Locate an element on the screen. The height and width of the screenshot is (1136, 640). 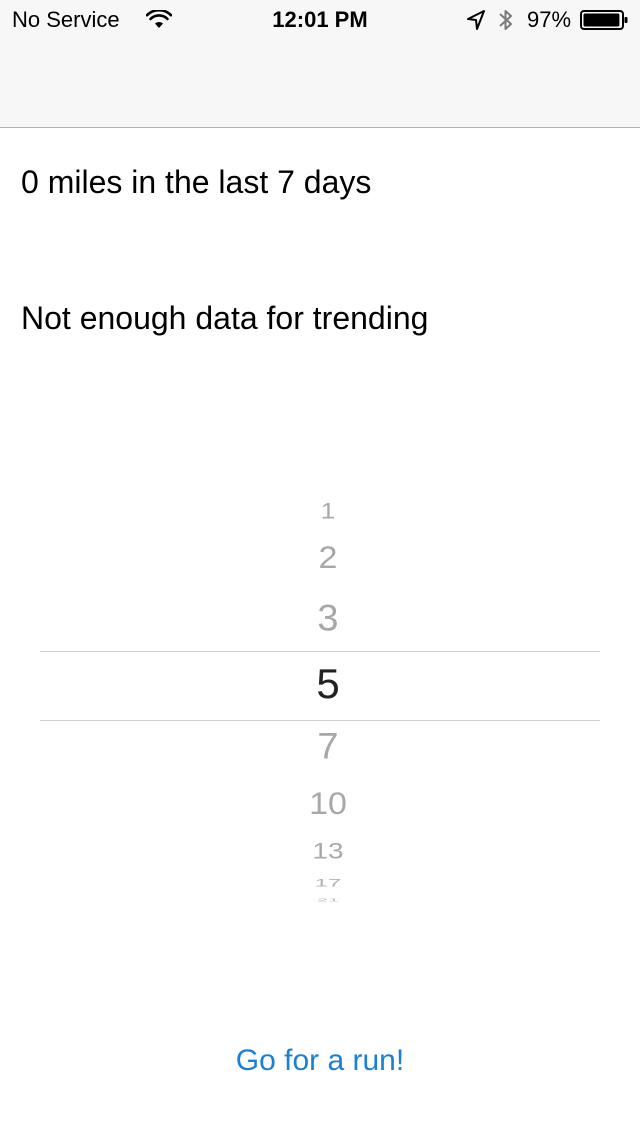
picker-option: 3 is located at coordinates (328, 618).